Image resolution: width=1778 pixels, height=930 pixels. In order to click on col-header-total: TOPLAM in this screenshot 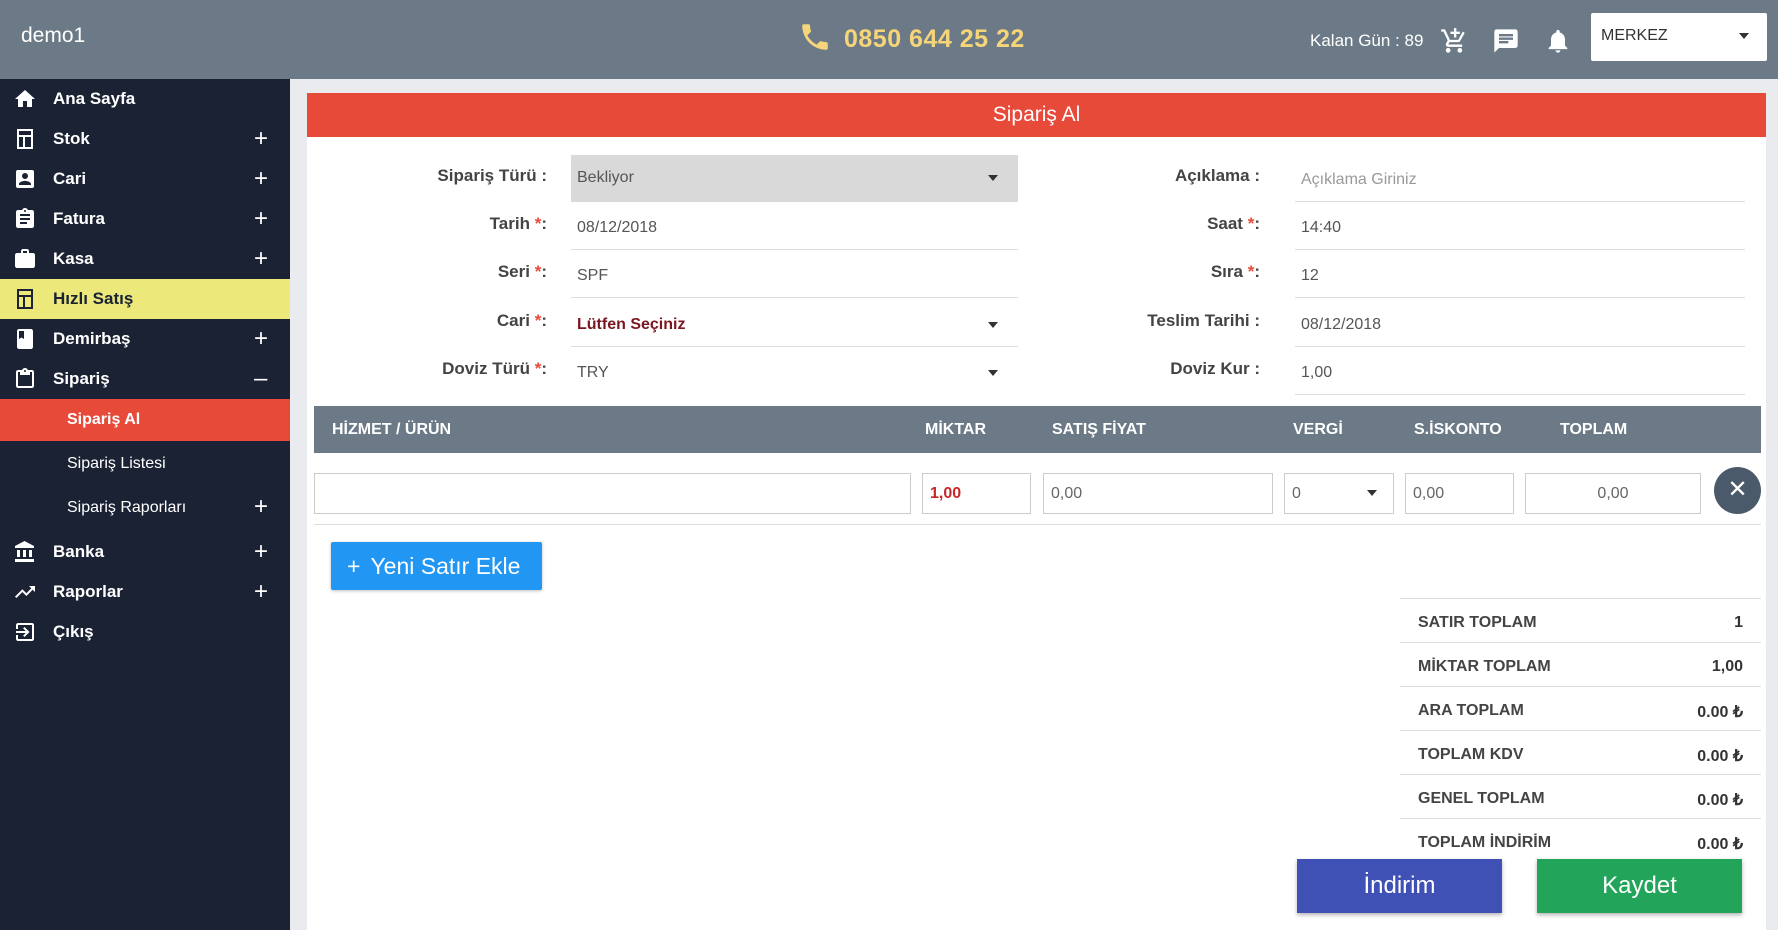, I will do `click(1594, 429)`.